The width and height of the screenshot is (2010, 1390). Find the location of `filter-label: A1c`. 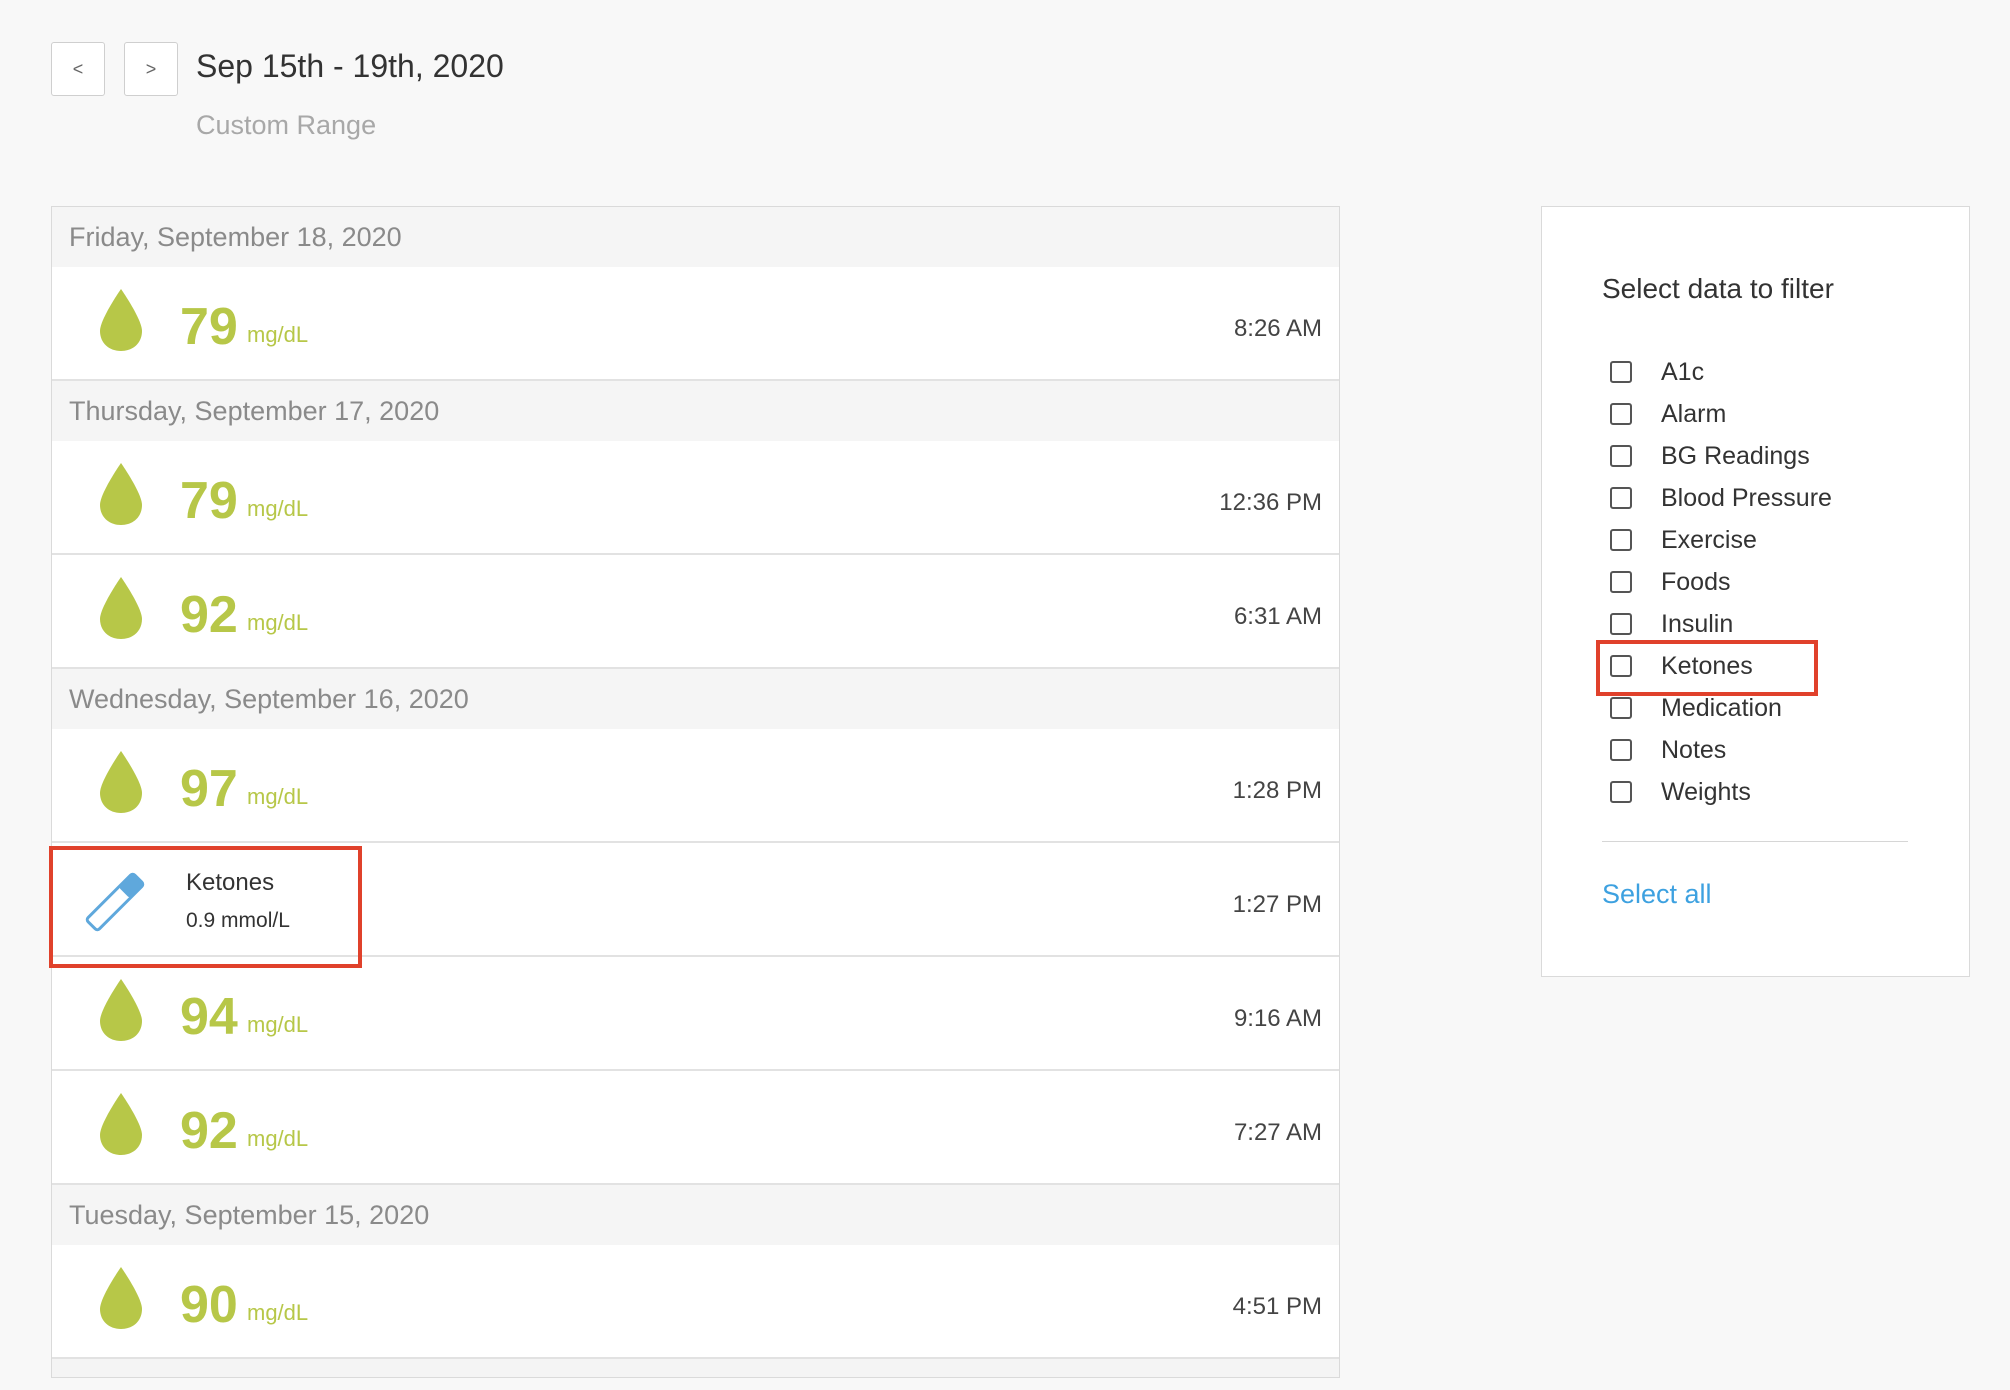

filter-label: A1c is located at coordinates (1683, 371).